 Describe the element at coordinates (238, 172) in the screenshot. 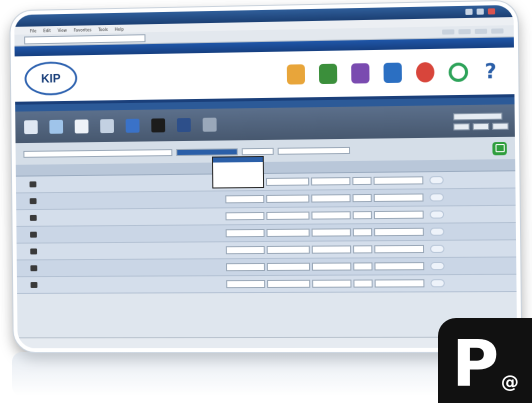

I see `filter-dropdown` at that location.